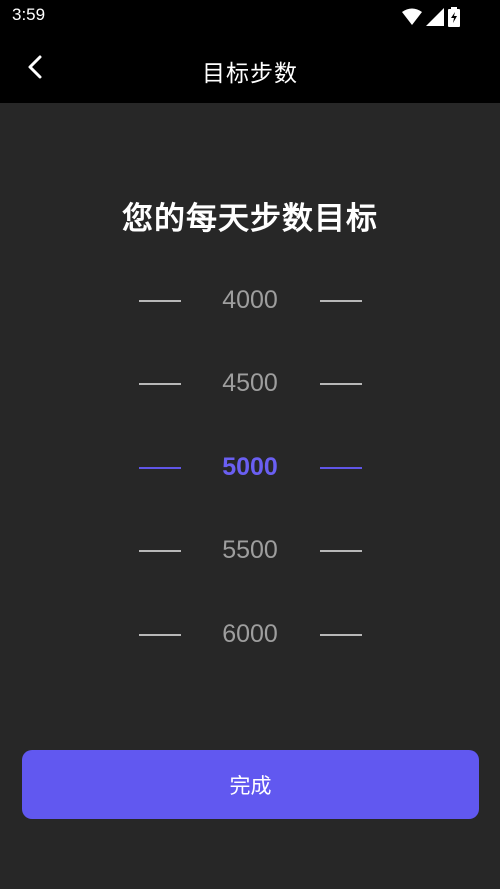  I want to click on picker-item-value: 5000, so click(250, 467).